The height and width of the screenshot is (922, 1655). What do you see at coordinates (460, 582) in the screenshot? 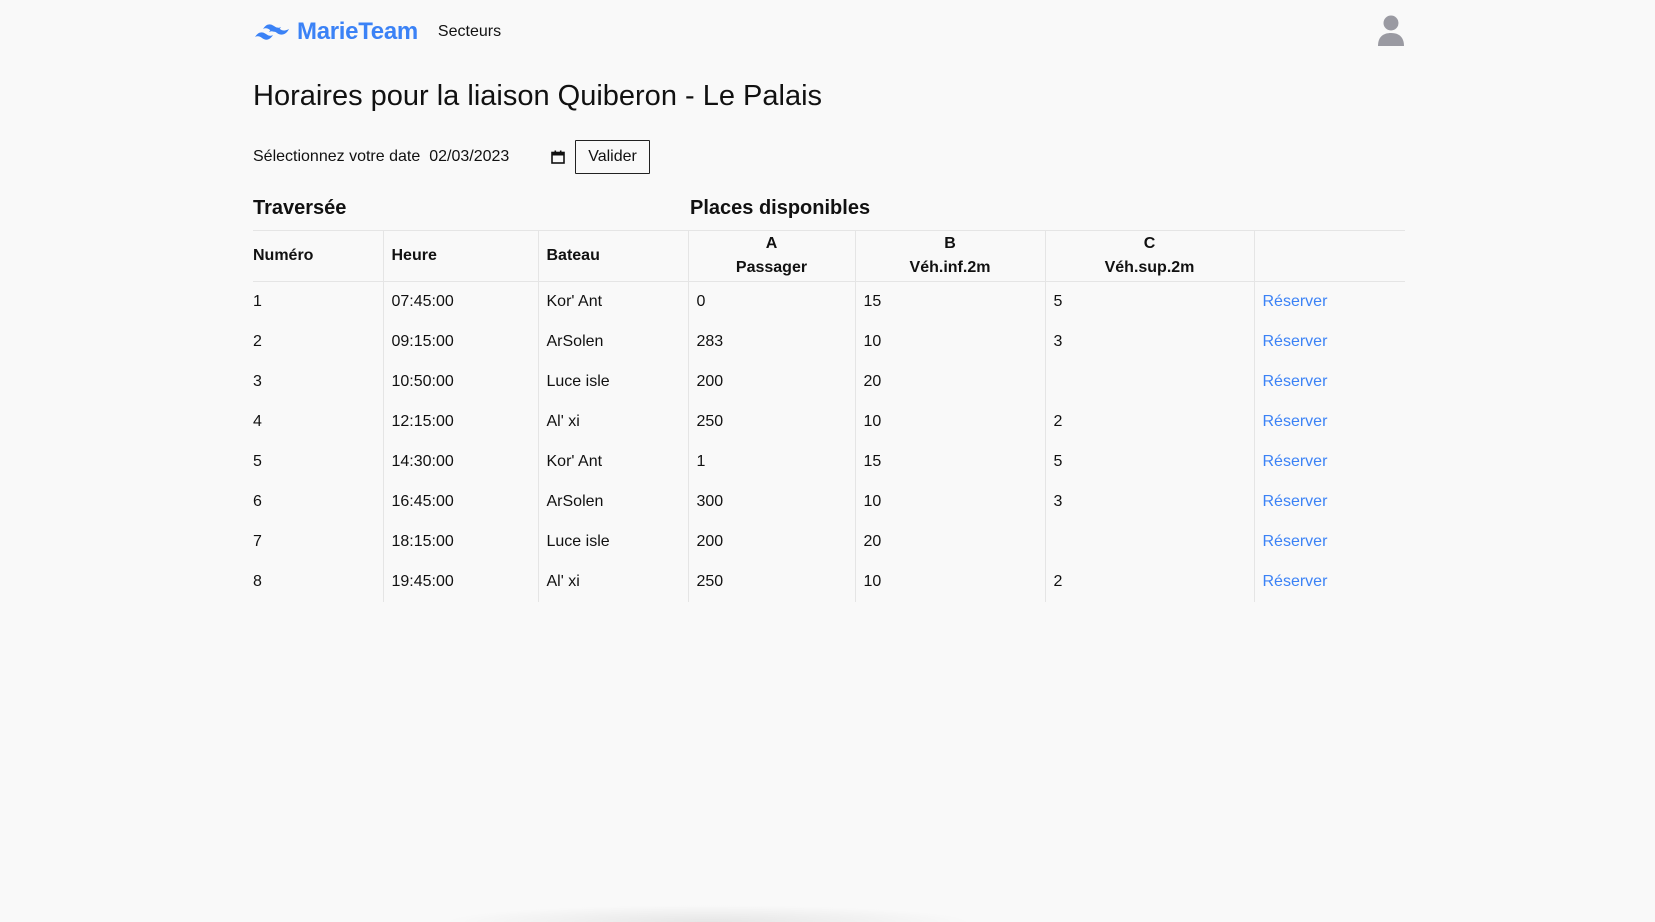
I see `cell-heure: 19:45:00` at bounding box center [460, 582].